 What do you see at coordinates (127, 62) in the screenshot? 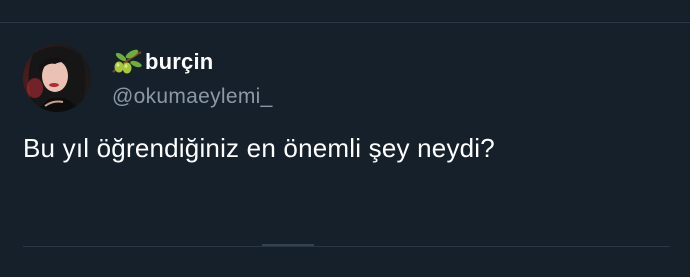
I see `olive-branch-icon` at bounding box center [127, 62].